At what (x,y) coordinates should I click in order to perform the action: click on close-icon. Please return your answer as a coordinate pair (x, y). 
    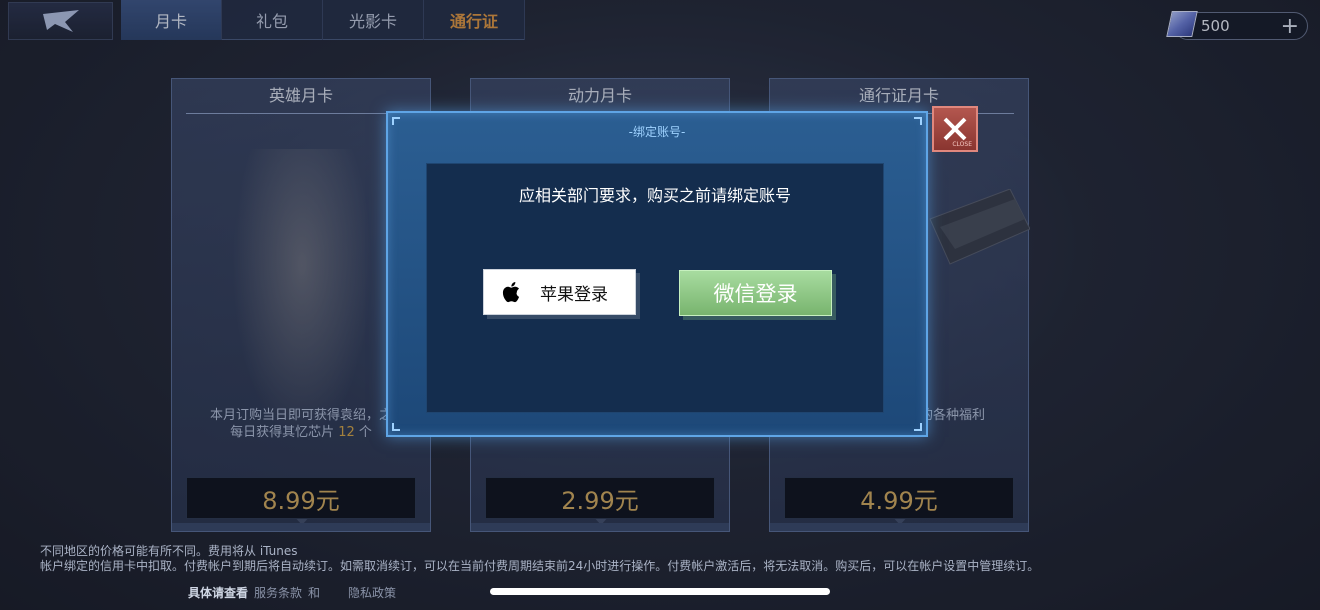
    Looking at the image, I should click on (955, 129).